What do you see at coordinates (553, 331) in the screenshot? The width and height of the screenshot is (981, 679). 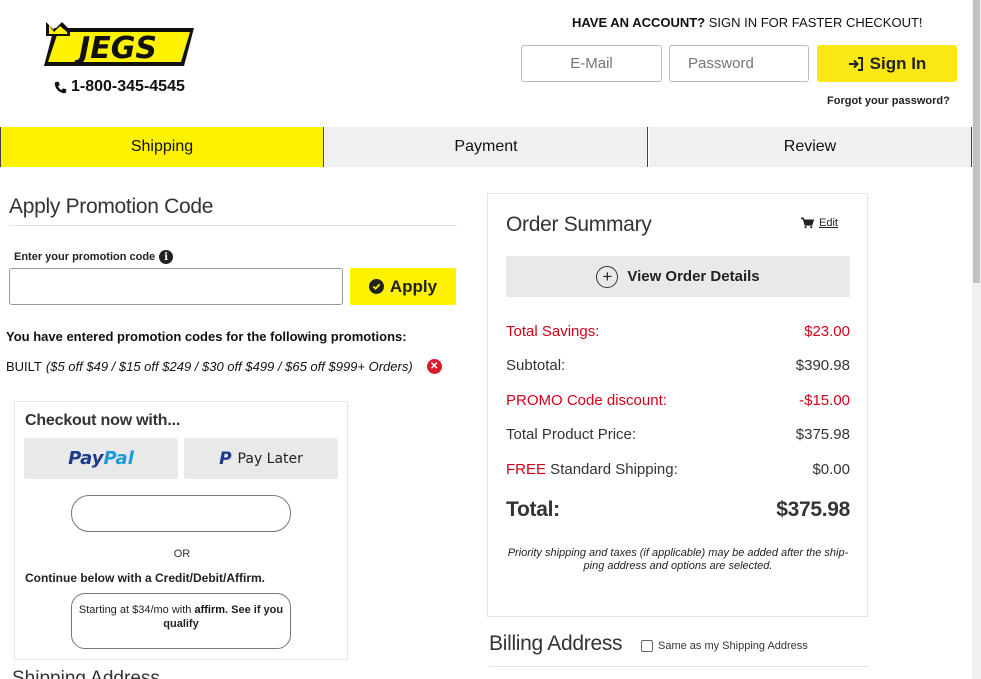 I see `total-savings-label: Total Savings:` at bounding box center [553, 331].